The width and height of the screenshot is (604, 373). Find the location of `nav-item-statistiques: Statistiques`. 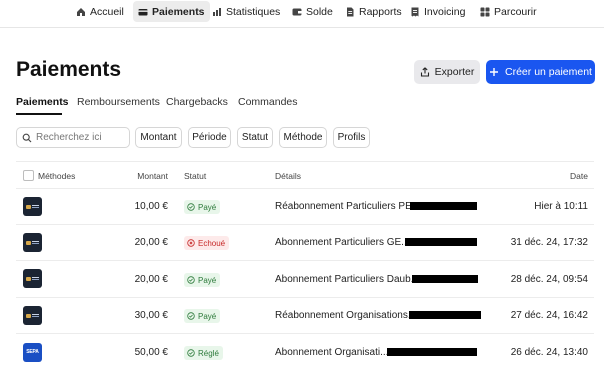

nav-item-statistiques: Statistiques is located at coordinates (246, 11).